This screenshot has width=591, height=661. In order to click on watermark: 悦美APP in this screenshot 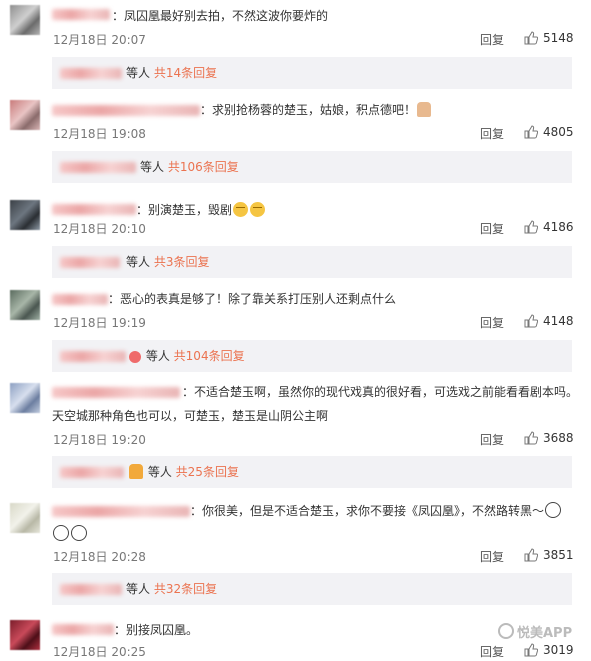, I will do `click(535, 631)`.